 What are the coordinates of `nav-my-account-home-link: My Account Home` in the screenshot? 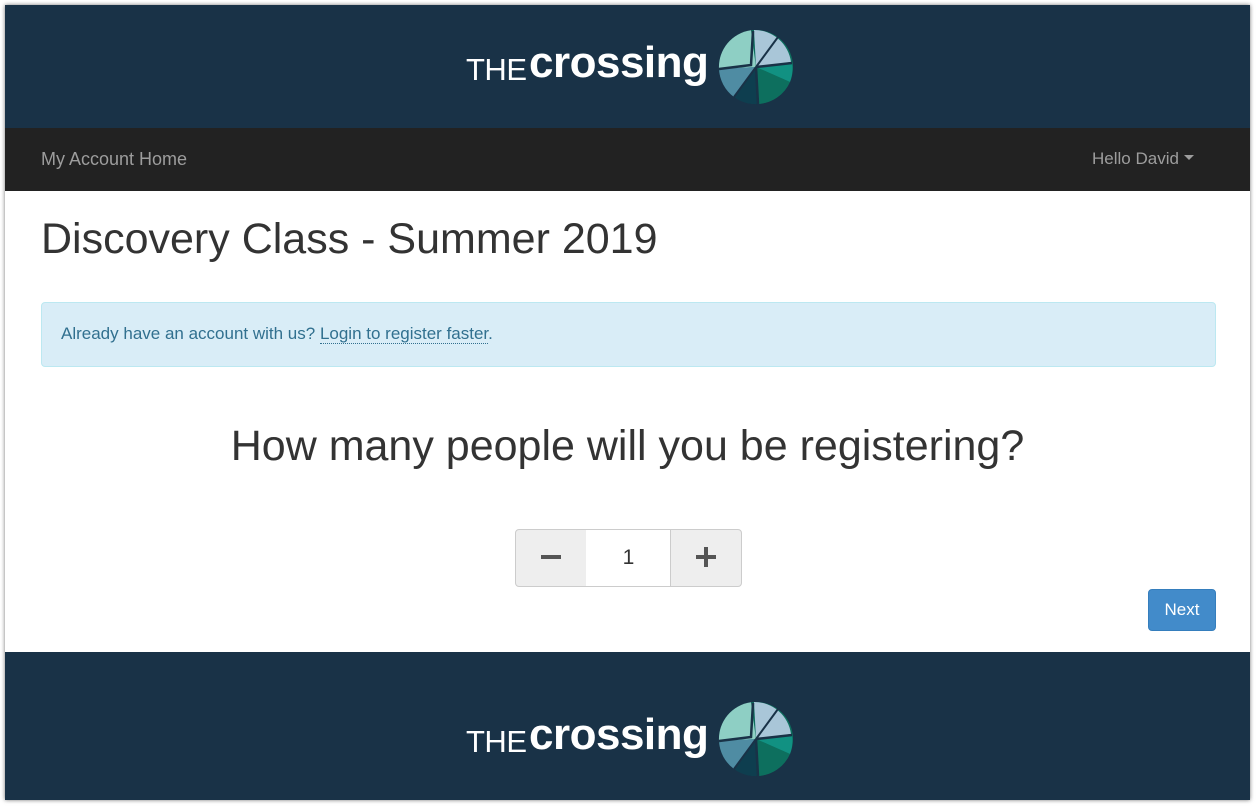 It's located at (114, 159).